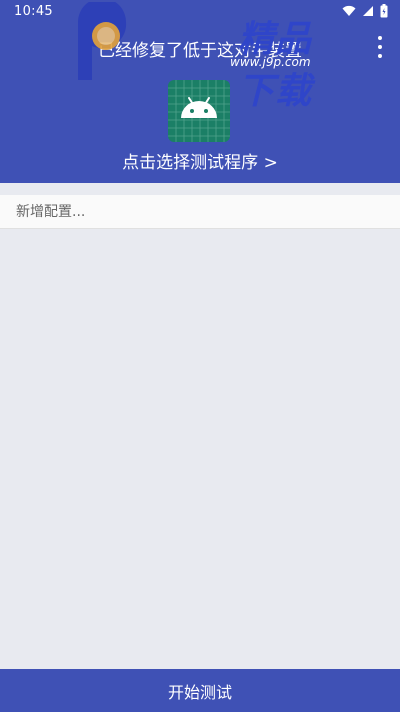 The height and width of the screenshot is (712, 400). What do you see at coordinates (200, 690) in the screenshot?
I see `start-test-button: 开始测试` at bounding box center [200, 690].